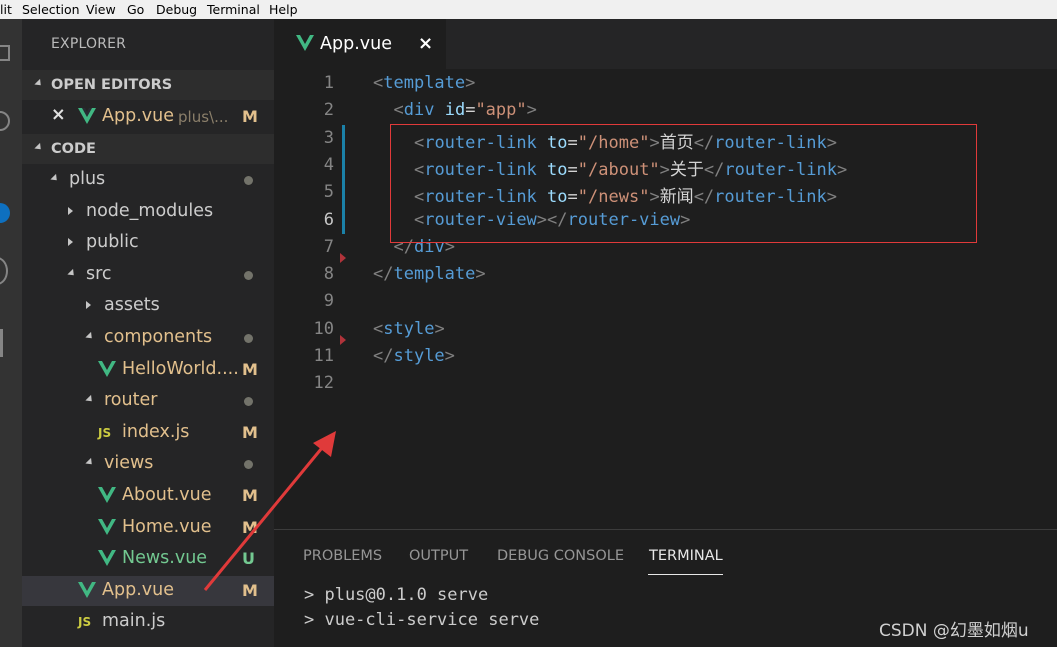  I want to click on watermark: CSDN @幻墨如烟u, so click(954, 631).